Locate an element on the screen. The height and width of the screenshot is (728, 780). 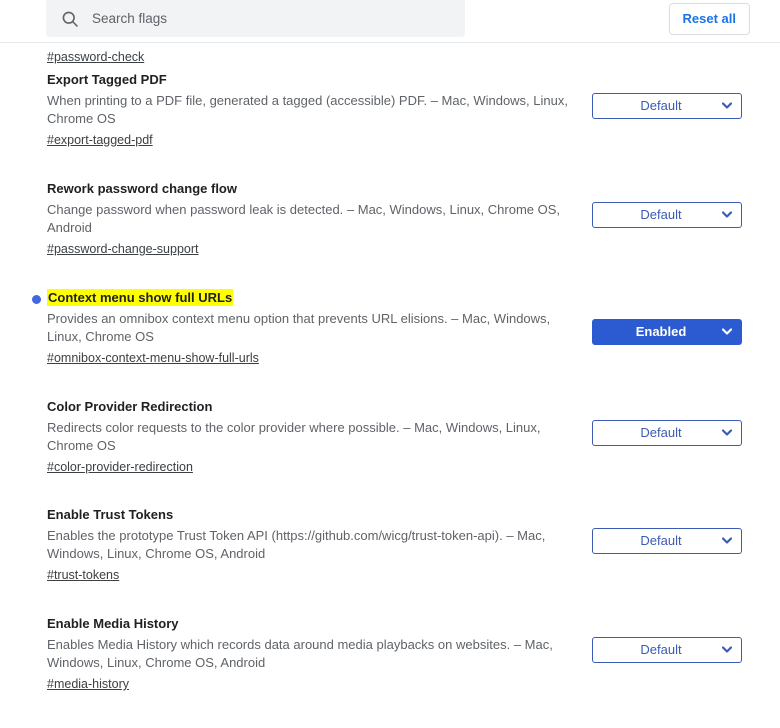
flag-title: Color Provider Redirection is located at coordinates (130, 406).